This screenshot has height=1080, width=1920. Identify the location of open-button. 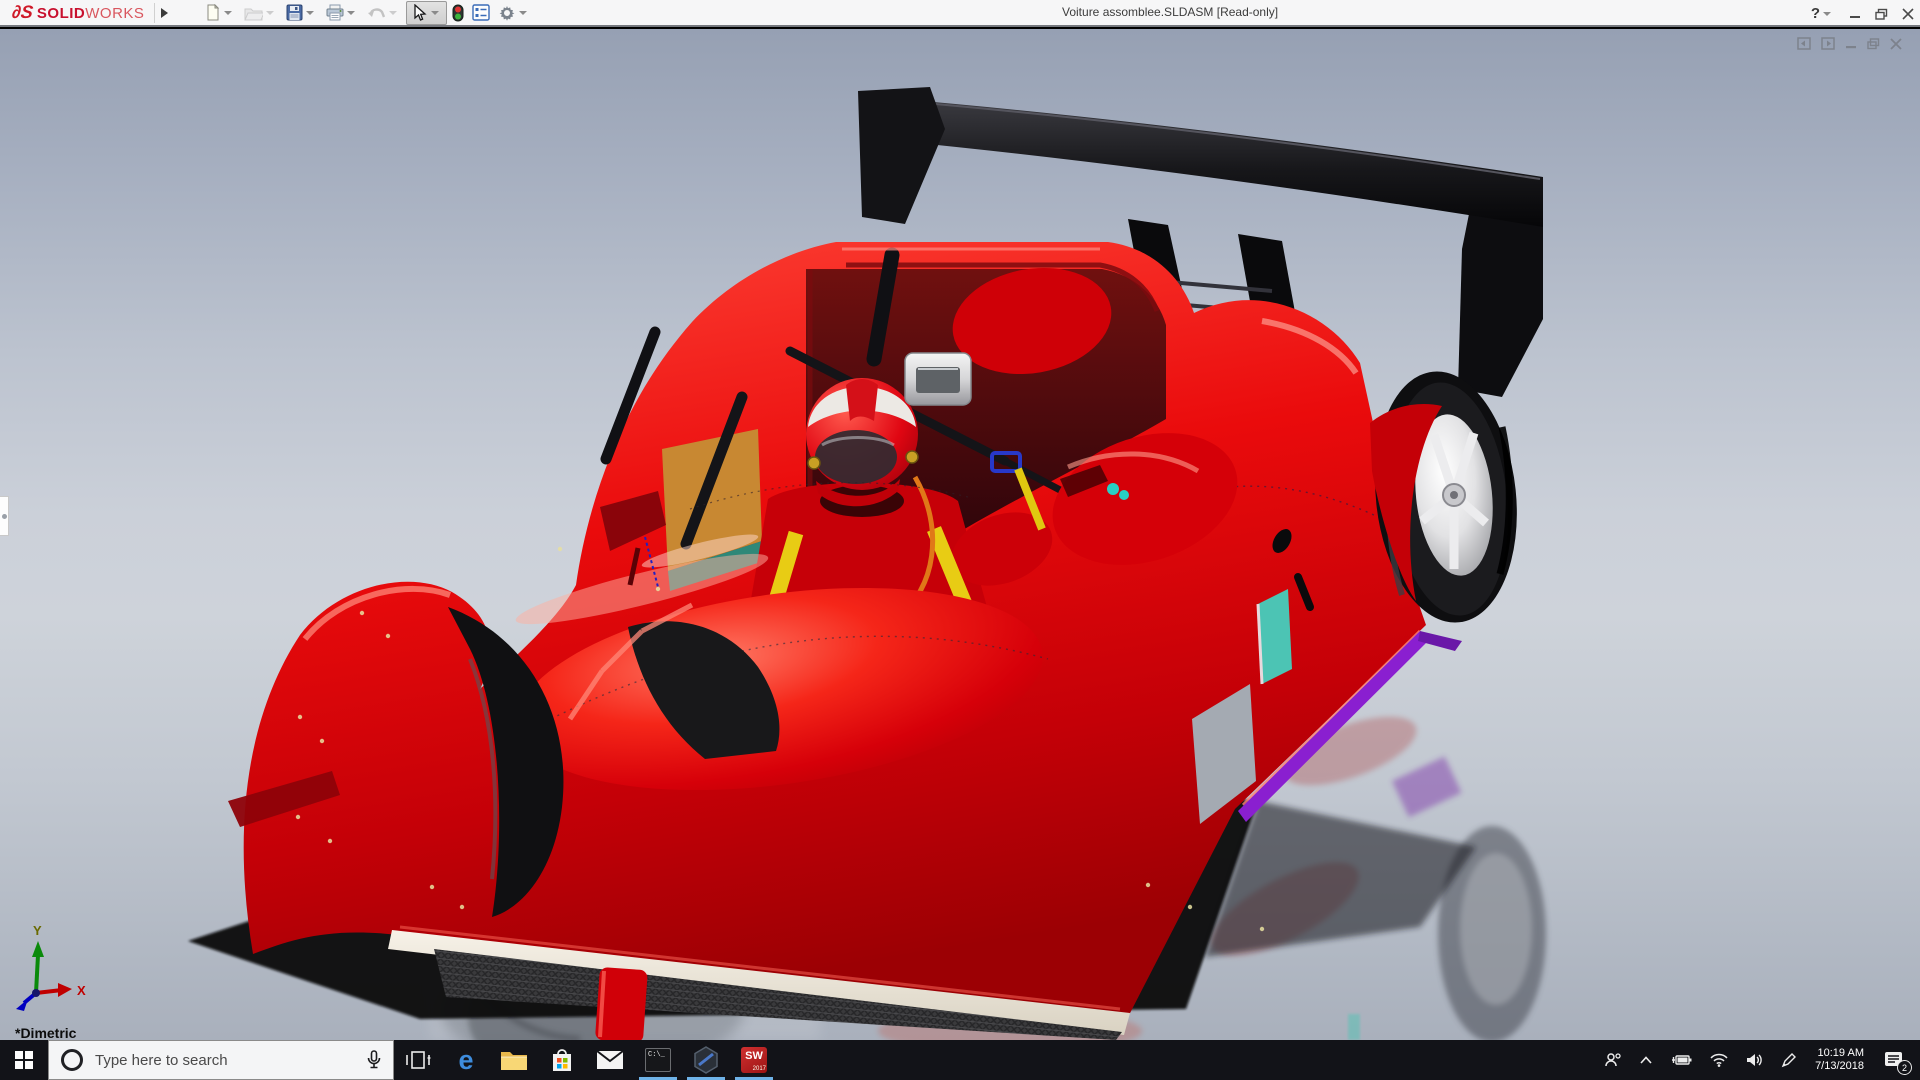
(261, 13).